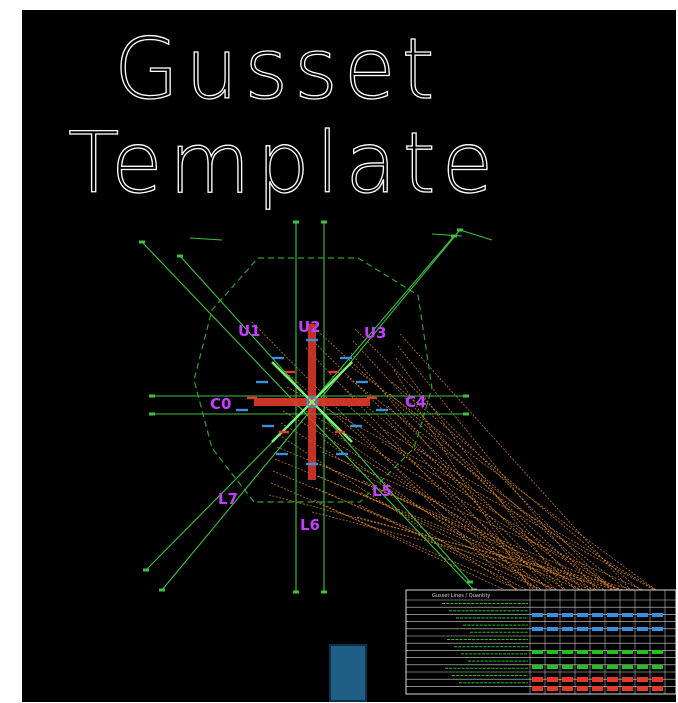 The height and width of the screenshot is (703, 678). I want to click on node-label-u3: U3, so click(375, 333).